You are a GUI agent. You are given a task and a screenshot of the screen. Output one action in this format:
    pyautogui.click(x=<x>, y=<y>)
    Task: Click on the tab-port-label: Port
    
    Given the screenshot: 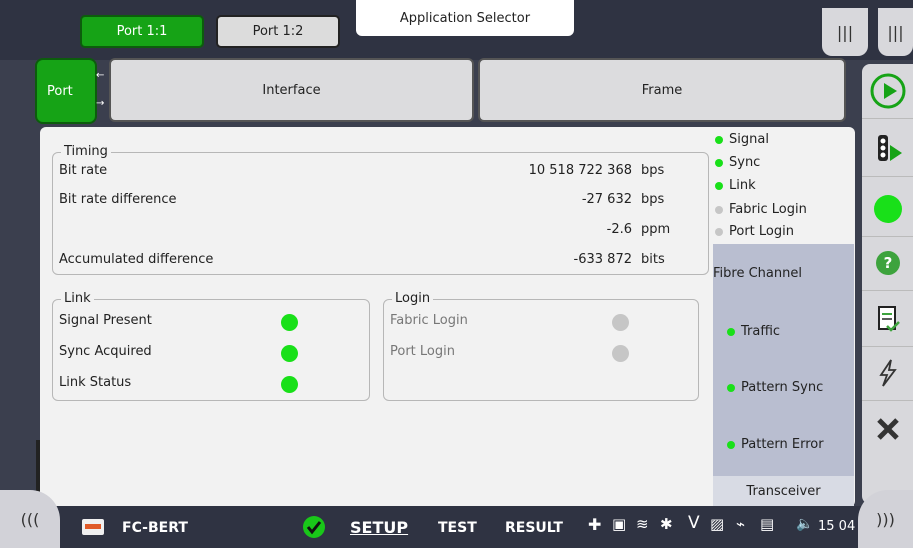 What is the action you would take?
    pyautogui.click(x=60, y=91)
    